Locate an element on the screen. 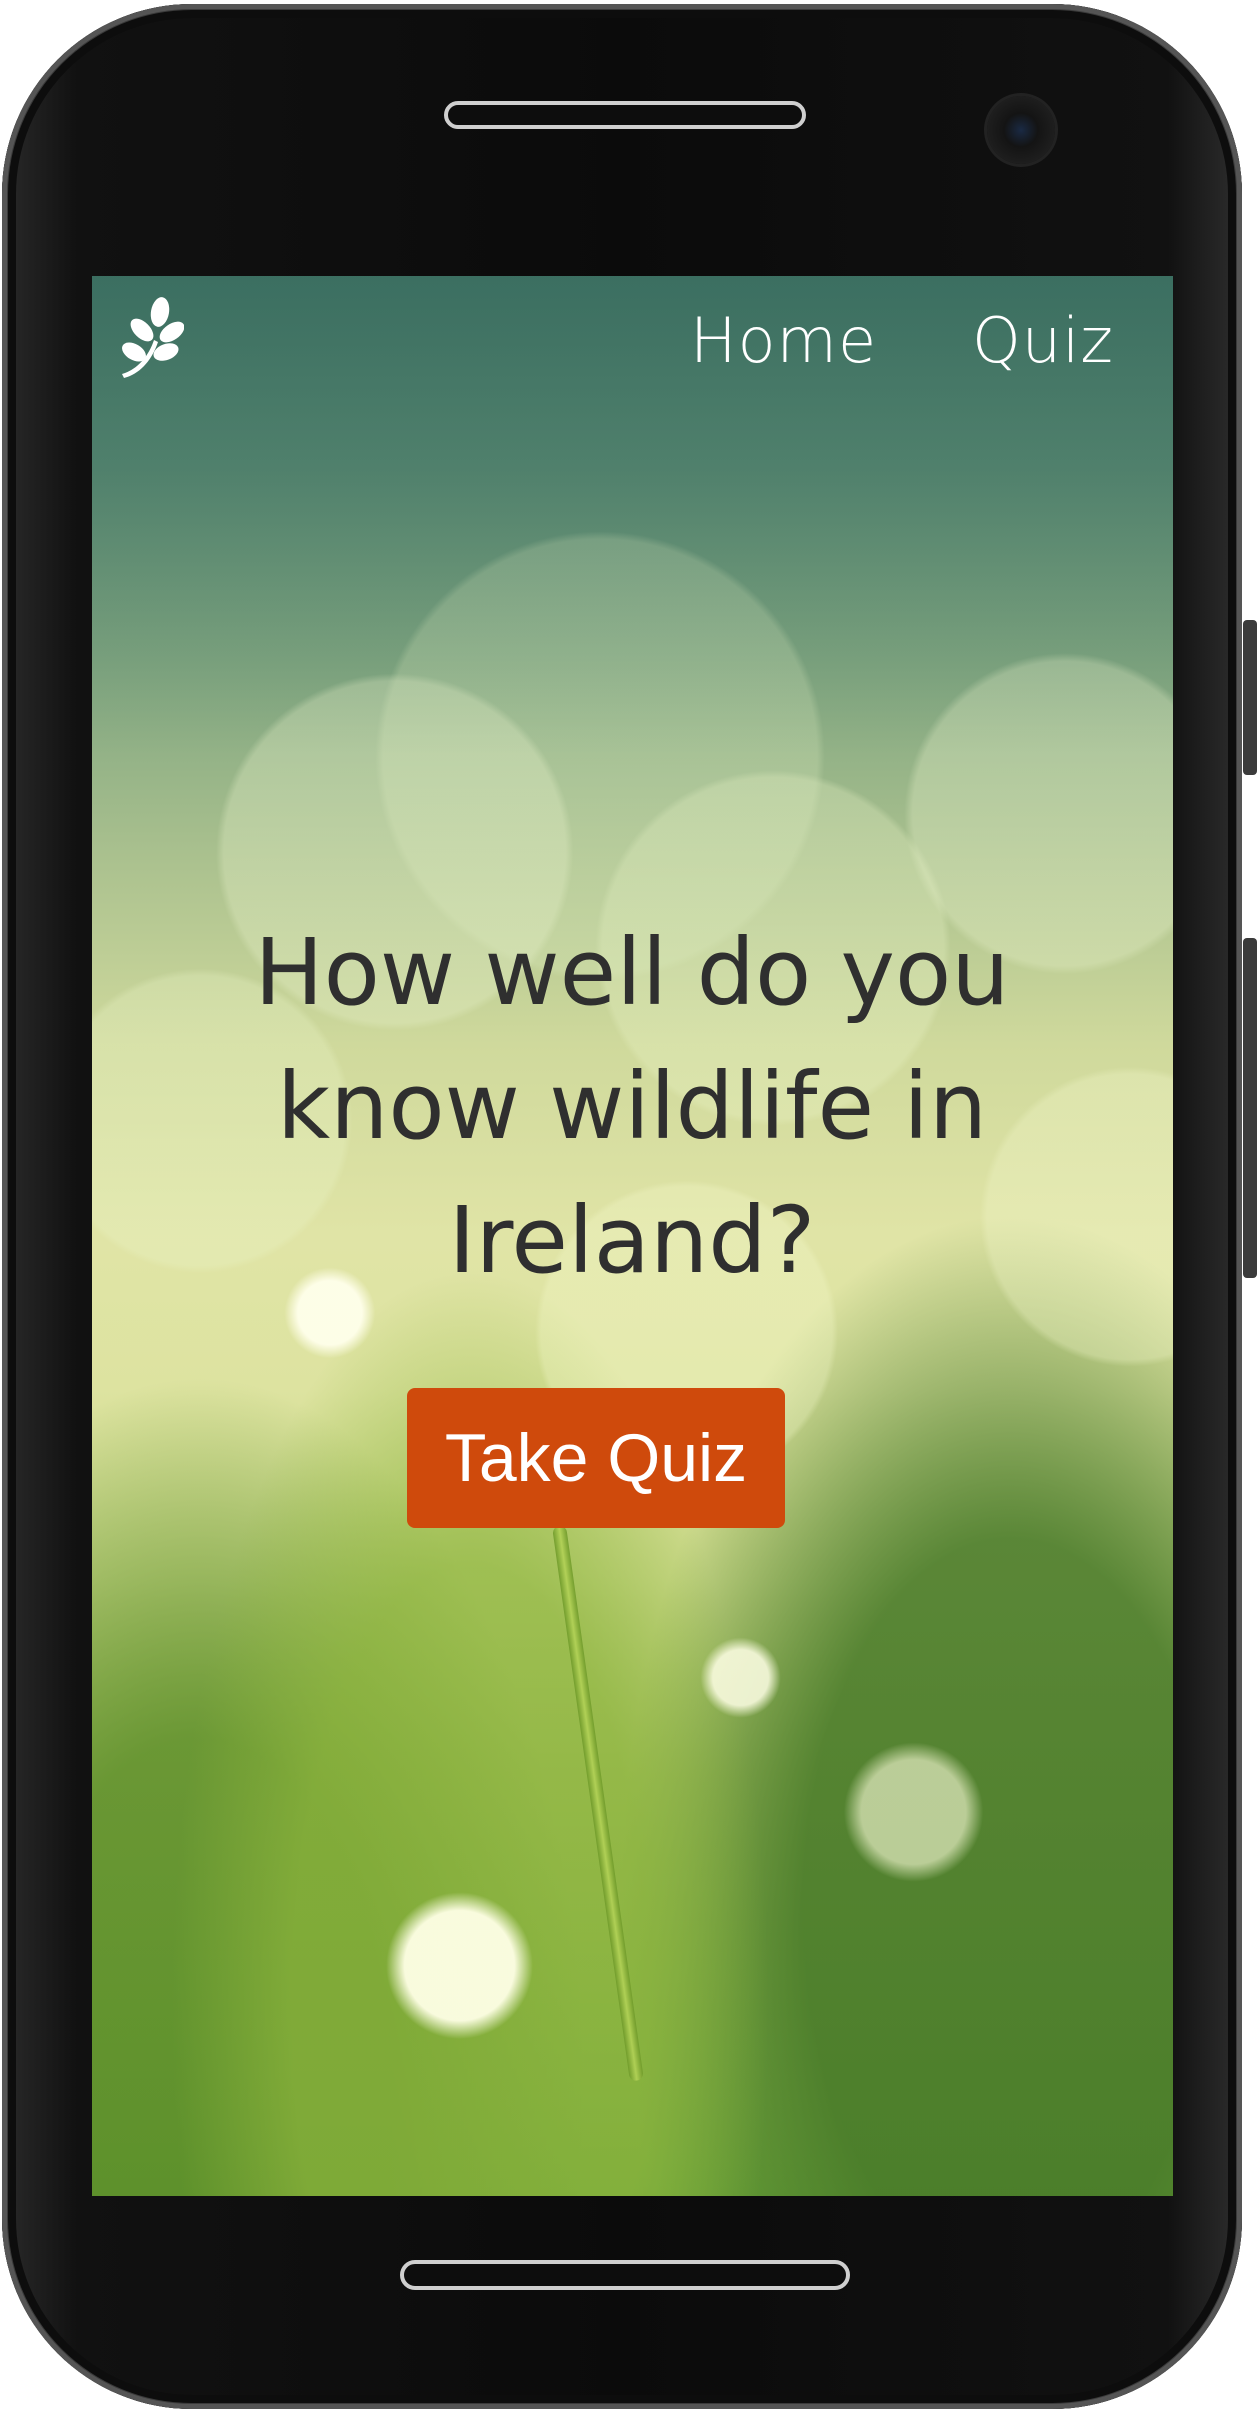 This screenshot has height=2415, width=1260. leaf-sprig-icon is located at coordinates (149, 337).